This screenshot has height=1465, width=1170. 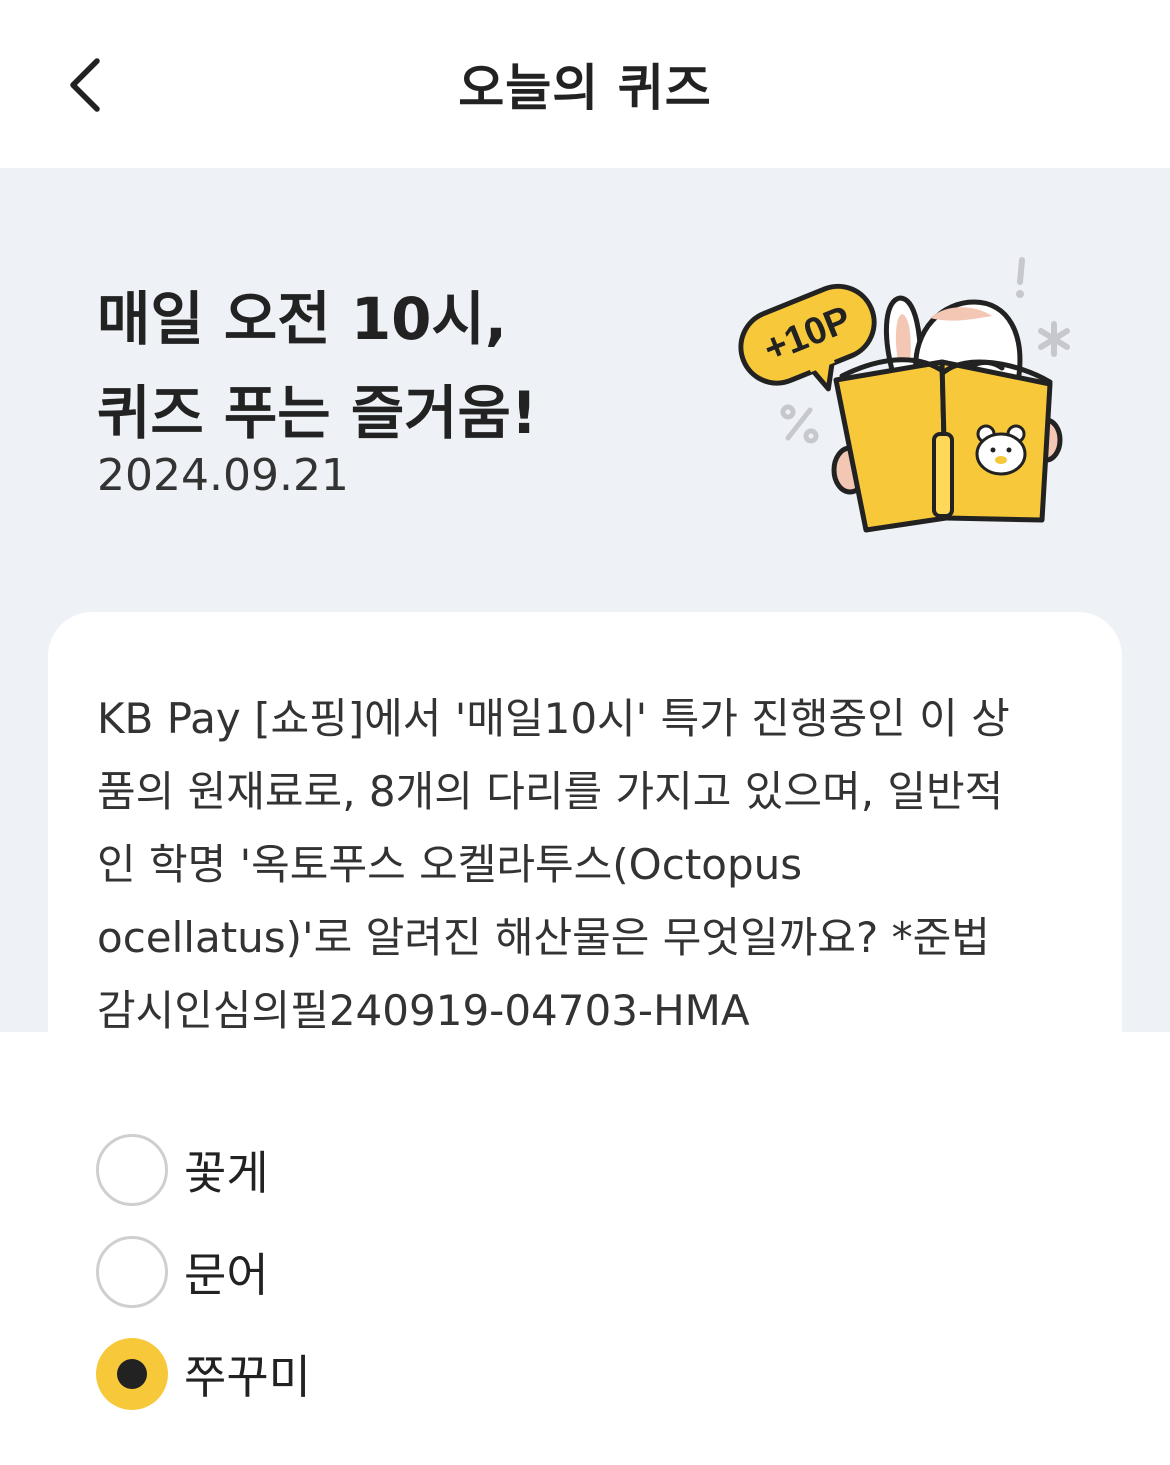 What do you see at coordinates (904, 395) in the screenshot?
I see `rabbit-reading-book-illustration: +10P` at bounding box center [904, 395].